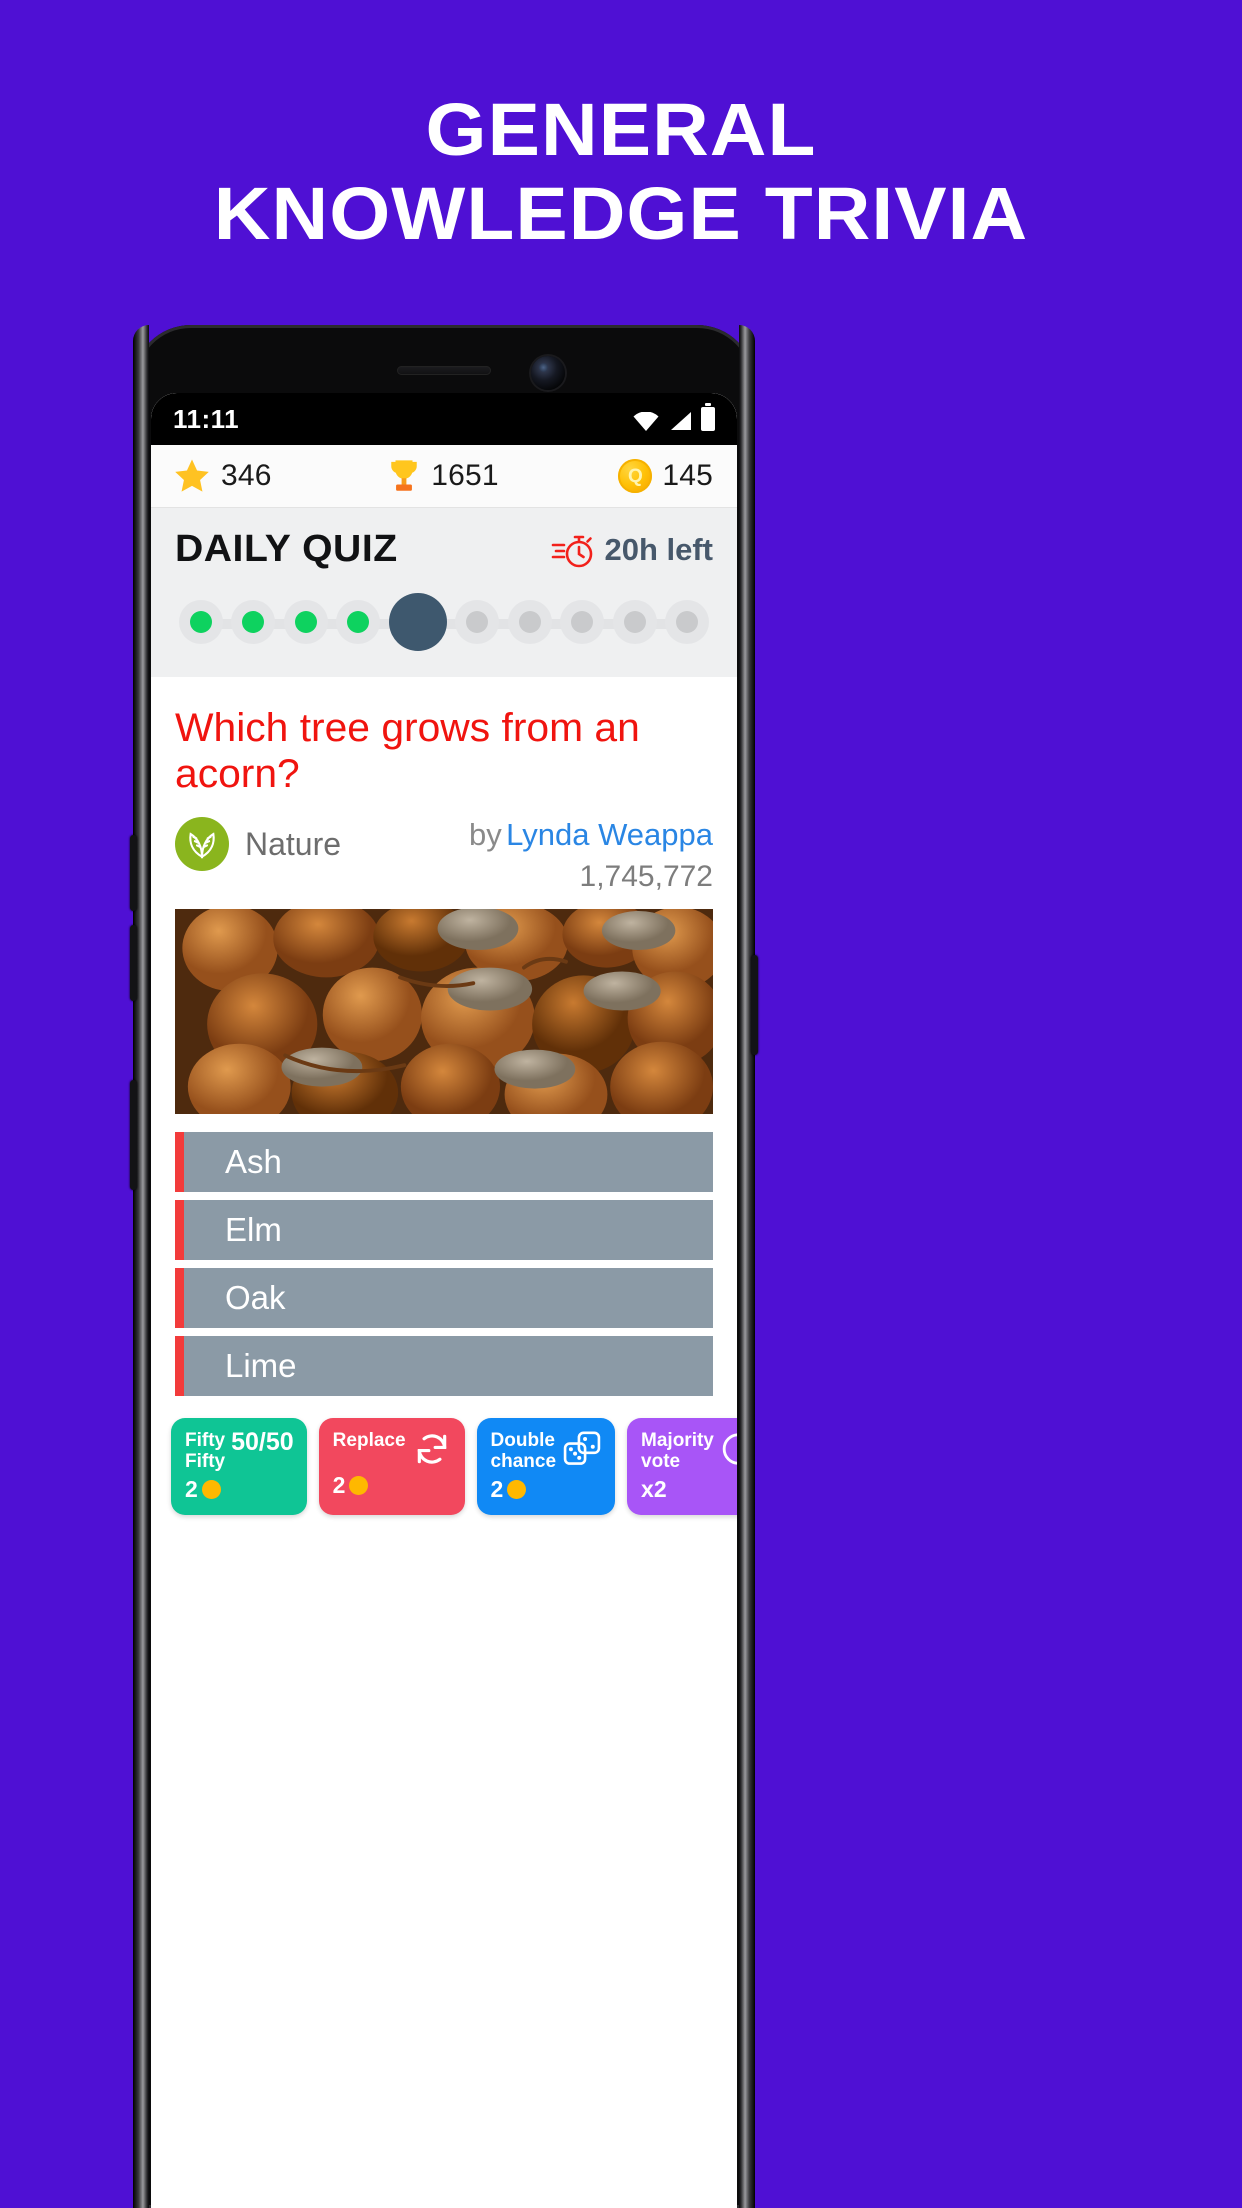 The image size is (1242, 2208). I want to click on volume-down-button, so click(133, 963).